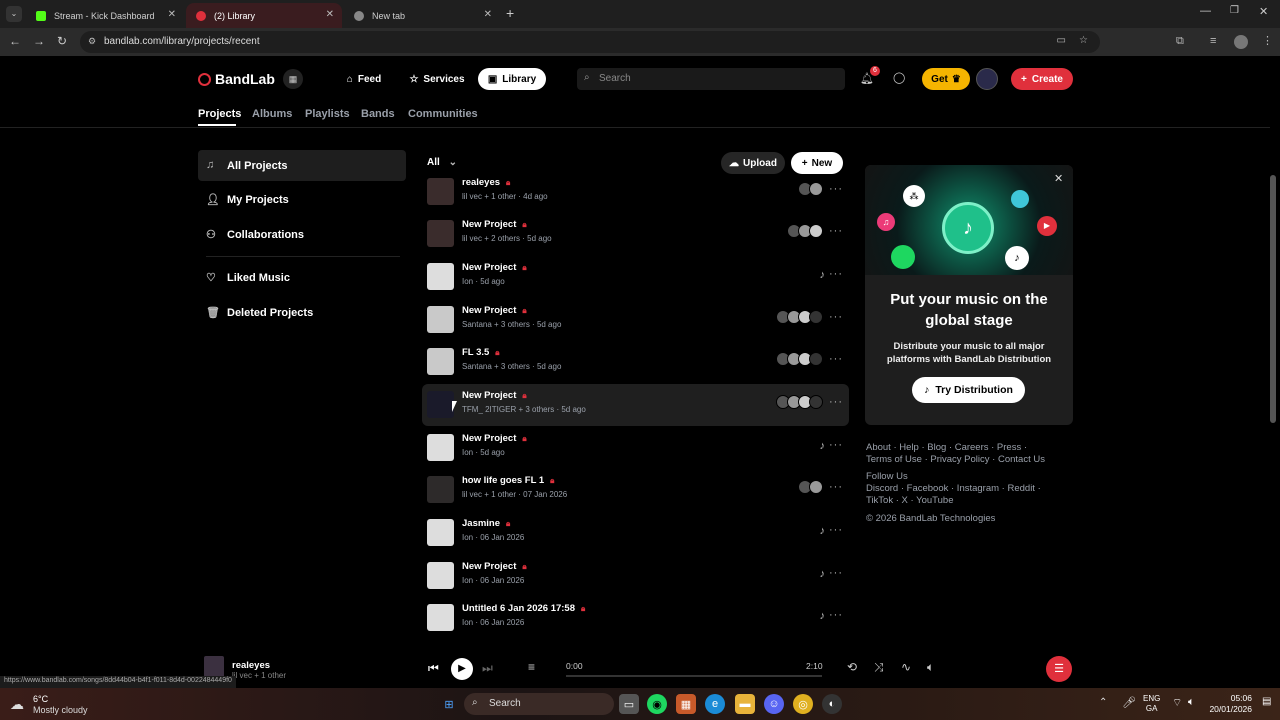 The height and width of the screenshot is (720, 1280). What do you see at coordinates (481, 352) in the screenshot?
I see `project-title: FL 3.5 🔒︎` at bounding box center [481, 352].